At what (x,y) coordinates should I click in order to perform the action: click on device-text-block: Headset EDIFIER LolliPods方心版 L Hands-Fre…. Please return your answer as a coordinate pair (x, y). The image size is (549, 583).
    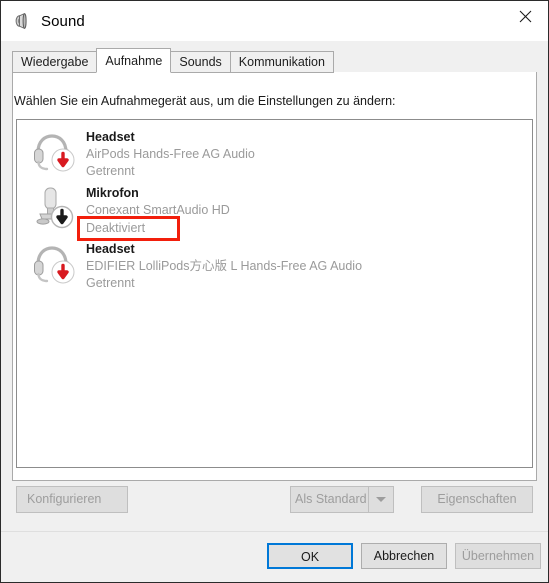
    Looking at the image, I should click on (224, 266).